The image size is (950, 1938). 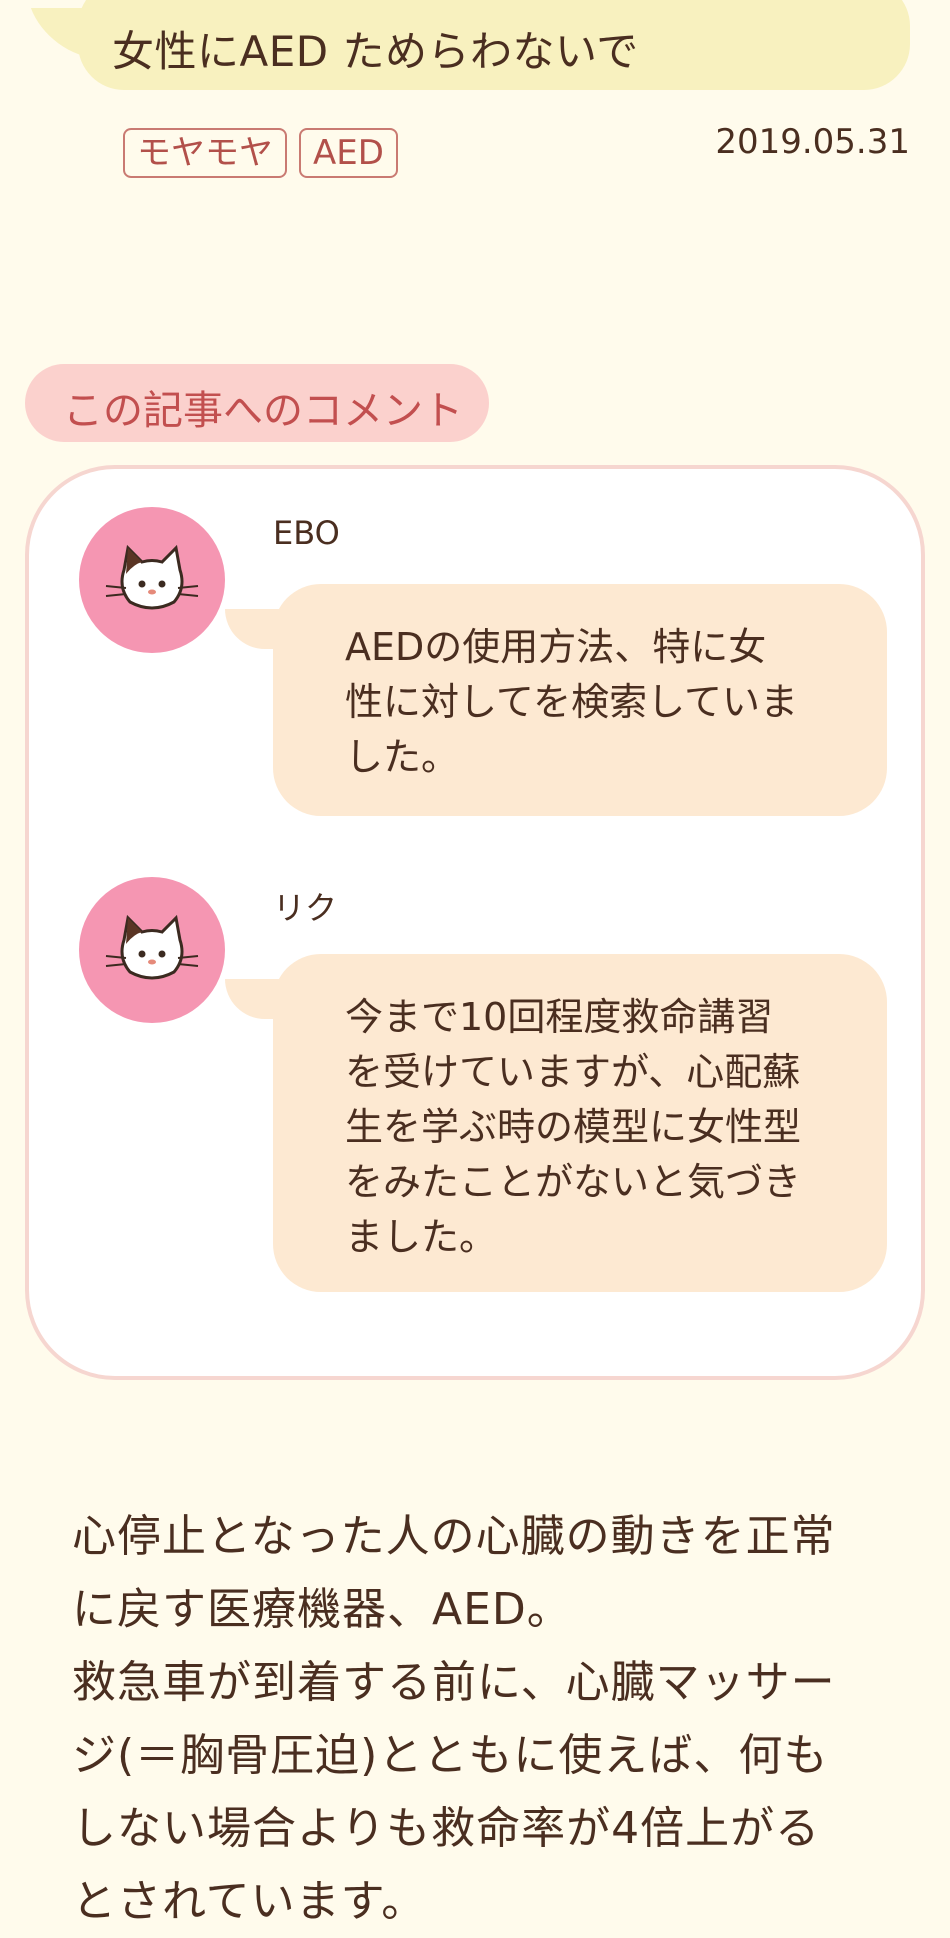 I want to click on body-line: 心停止となった人の心臓の動きを正常, so click(x=454, y=1536).